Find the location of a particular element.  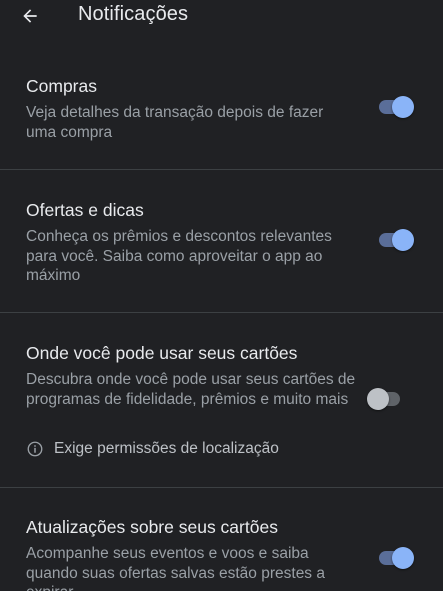

onde-usar-cartoes-toggle is located at coordinates (387, 399).